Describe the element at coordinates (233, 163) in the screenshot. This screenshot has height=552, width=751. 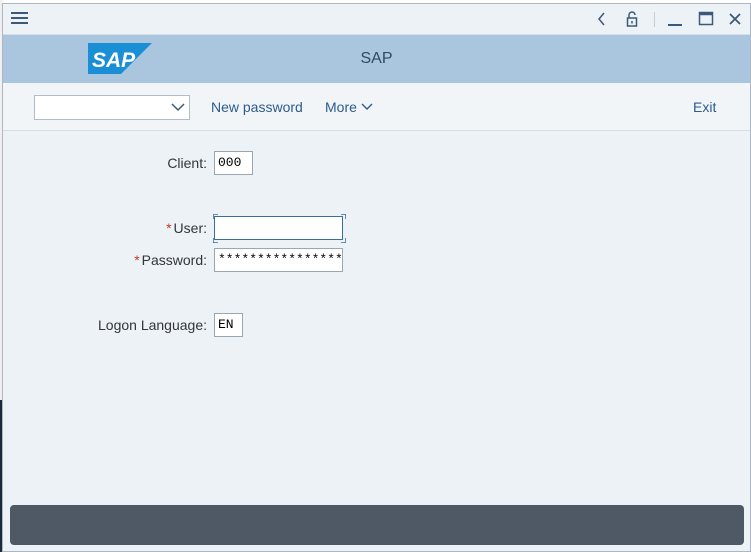
I see `client-input: 000` at that location.